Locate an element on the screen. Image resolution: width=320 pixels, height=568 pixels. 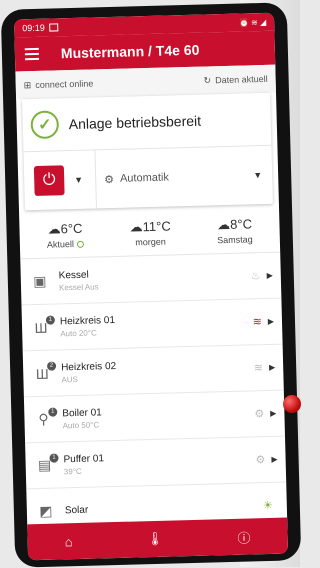
app-title: Mustermann / T4e 60 is located at coordinates (130, 51).